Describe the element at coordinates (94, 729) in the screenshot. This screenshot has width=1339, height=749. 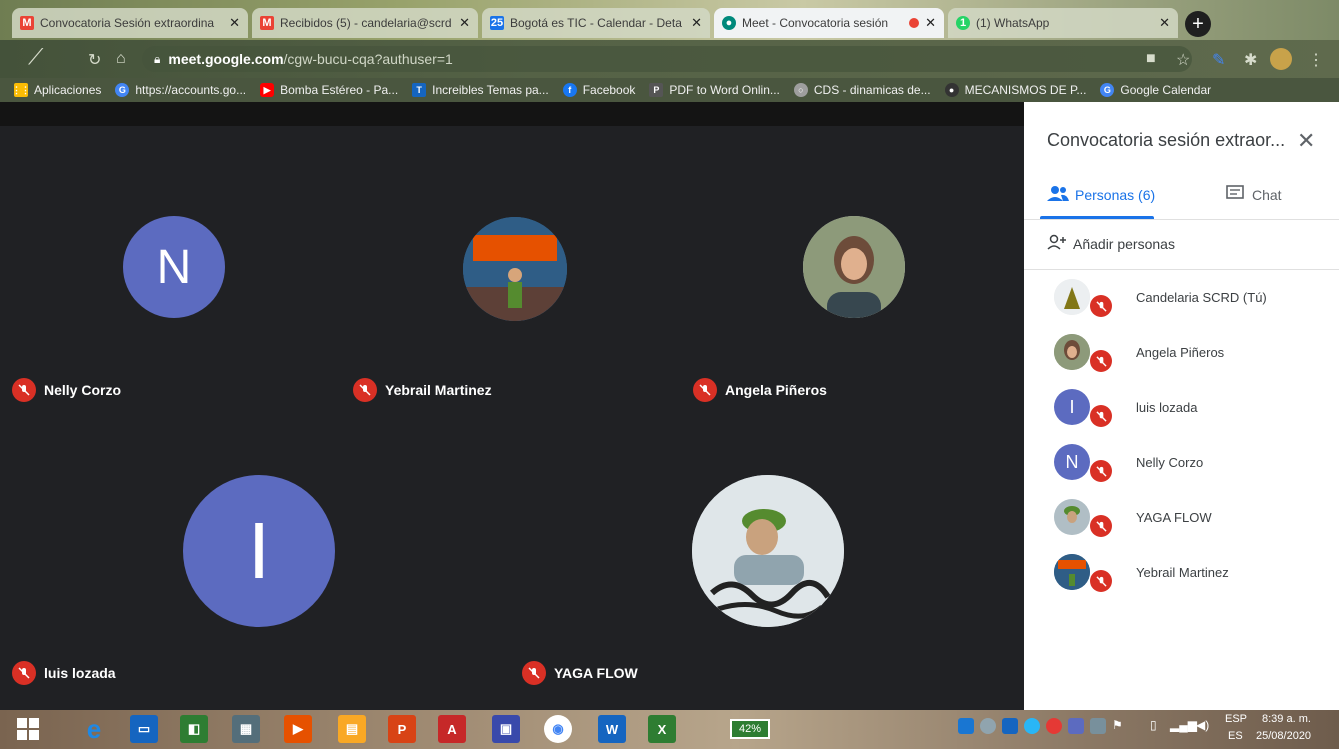
I see `internet-explorer-icon: e` at that location.